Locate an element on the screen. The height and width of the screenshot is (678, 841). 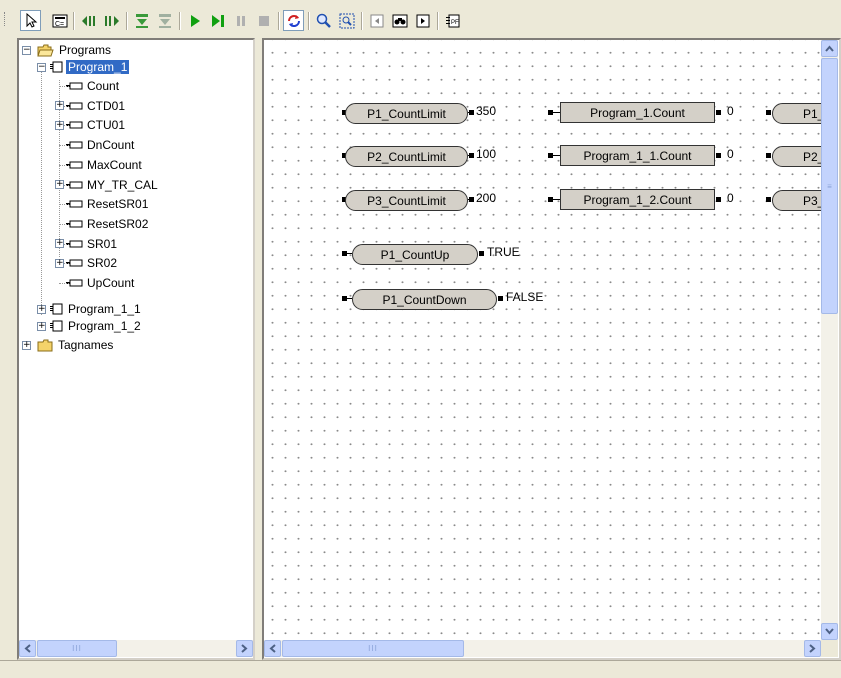
run-icon is located at coordinates (195, 20).